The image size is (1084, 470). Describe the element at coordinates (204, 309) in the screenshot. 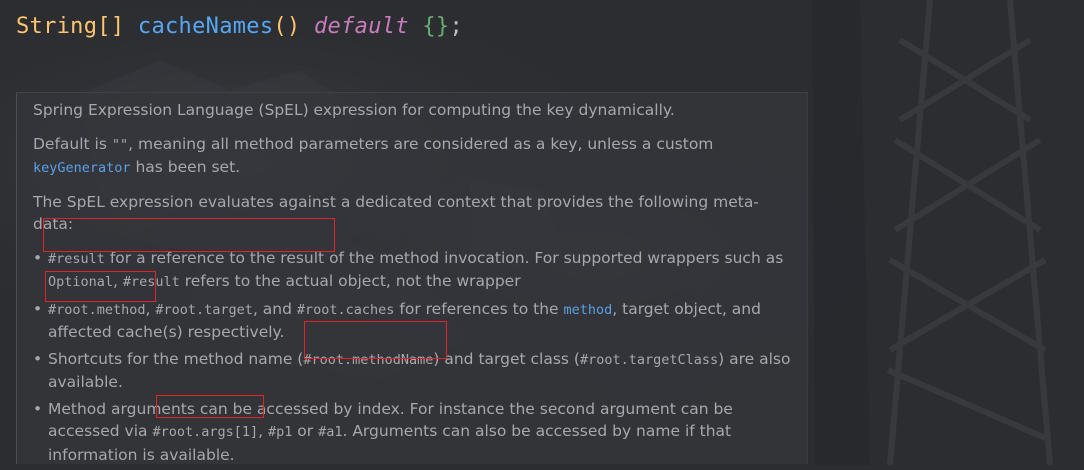

I see `code-root-target: #root.target` at that location.